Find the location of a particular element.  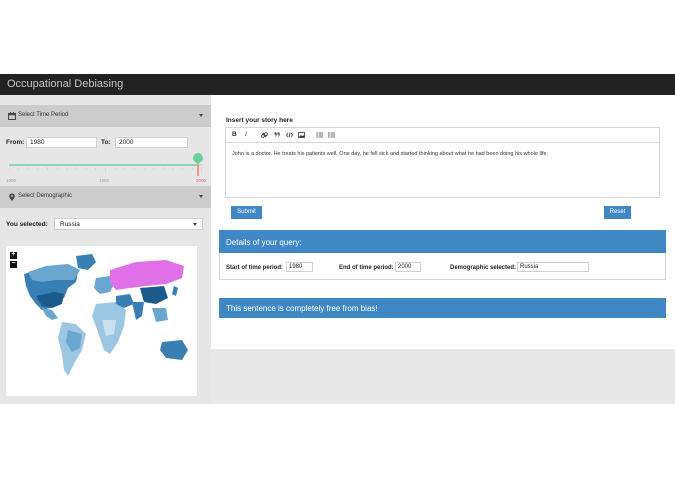

italic-button: I is located at coordinates (246, 134).